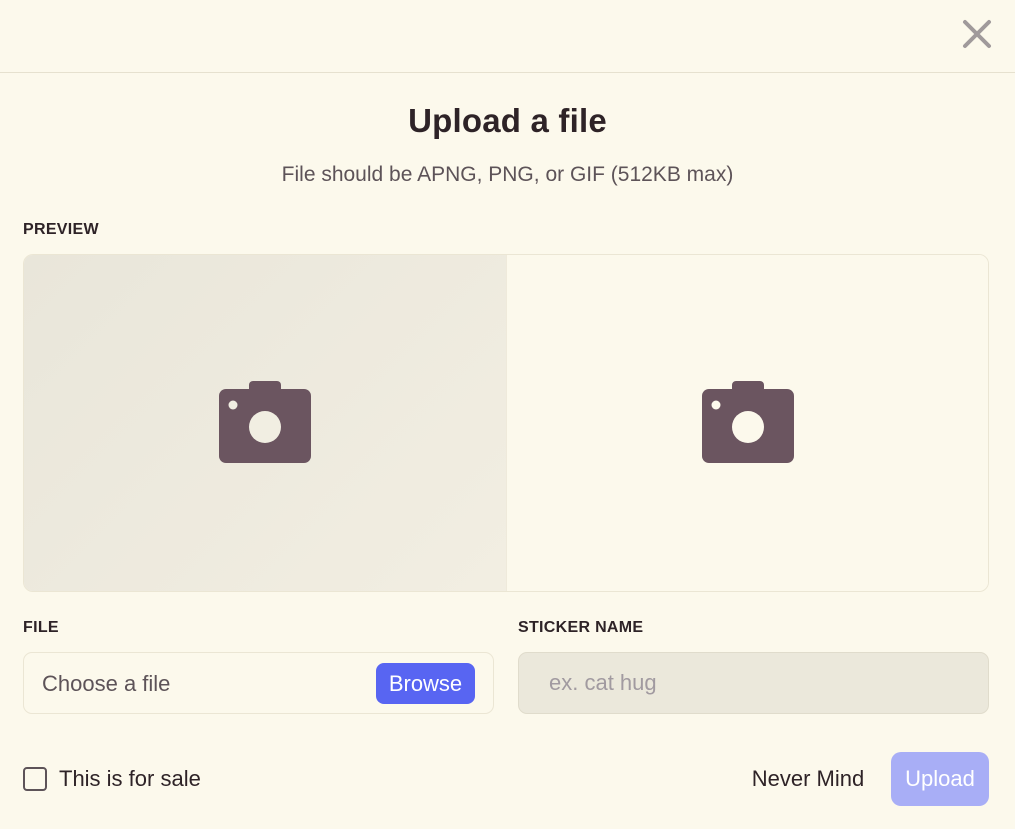 This screenshot has width=1015, height=829. What do you see at coordinates (35, 779) in the screenshot?
I see `for-sale-checkbox` at bounding box center [35, 779].